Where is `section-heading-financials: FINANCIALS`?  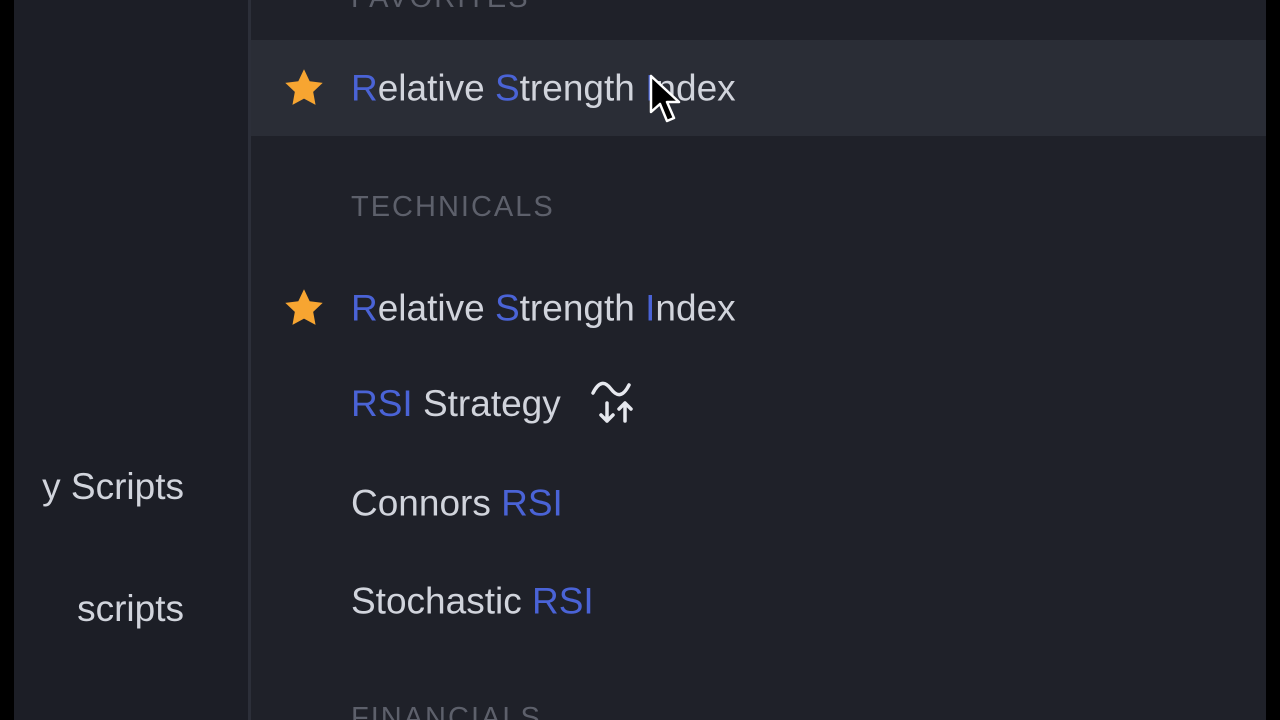 section-heading-financials: FINANCIALS is located at coordinates (446, 711).